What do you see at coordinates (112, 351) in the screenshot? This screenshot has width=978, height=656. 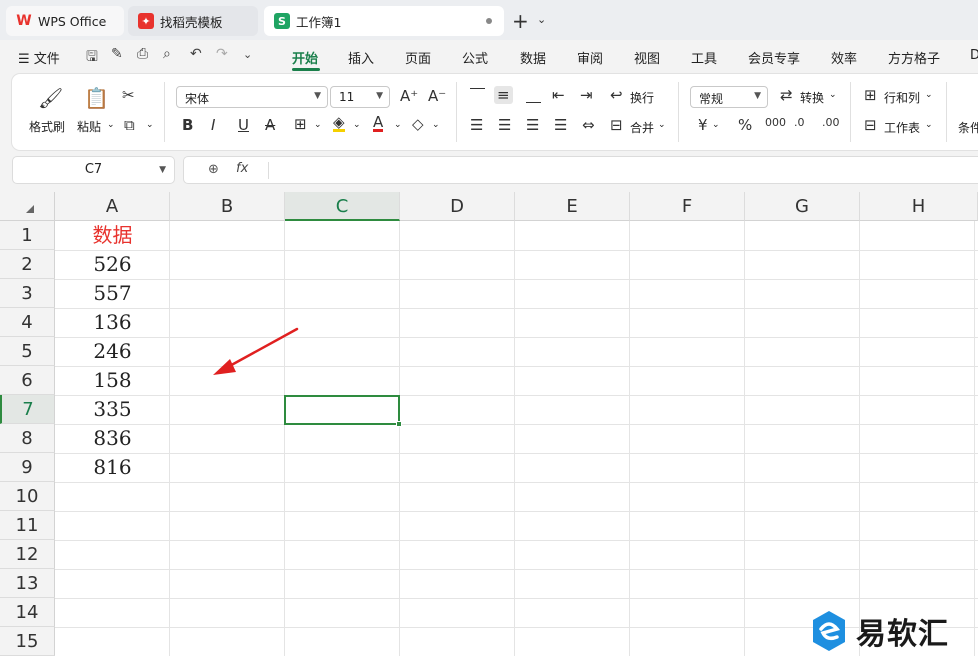 I see `cell-a5: 246` at bounding box center [112, 351].